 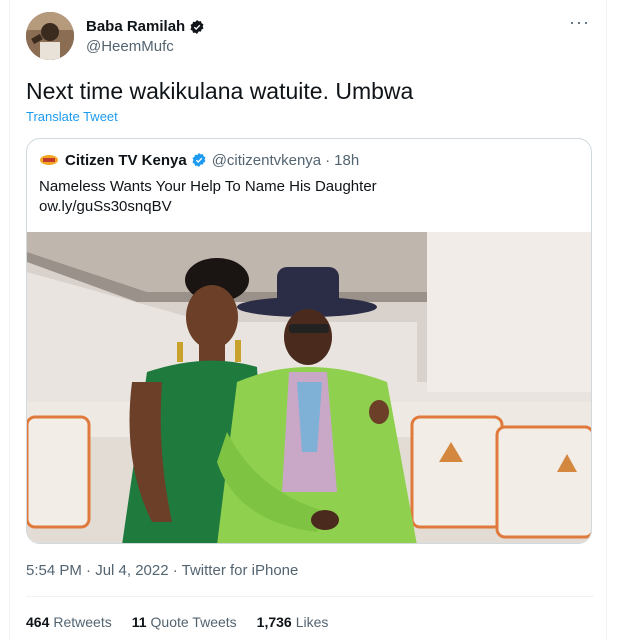 What do you see at coordinates (193, 622) in the screenshot?
I see `quote-tweets-label: Quote Tweets` at bounding box center [193, 622].